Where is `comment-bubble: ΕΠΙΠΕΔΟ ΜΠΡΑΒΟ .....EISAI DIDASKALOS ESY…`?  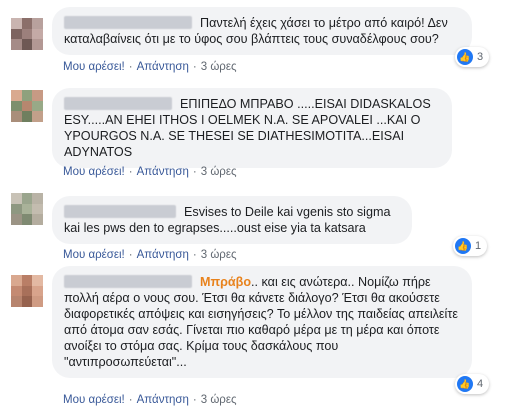
comment-bubble: ΕΠΙΠΕΔΟ ΜΠΡΑΒΟ .....EISAI DIDASKALOS ESY… is located at coordinates (252, 128).